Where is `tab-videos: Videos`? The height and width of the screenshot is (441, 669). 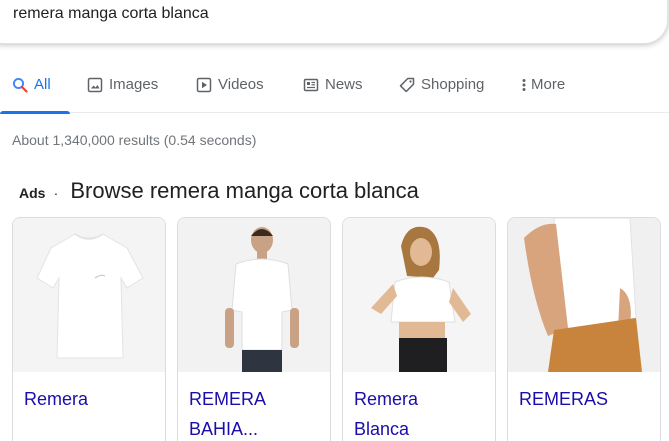
tab-videos: Videos is located at coordinates (230, 94).